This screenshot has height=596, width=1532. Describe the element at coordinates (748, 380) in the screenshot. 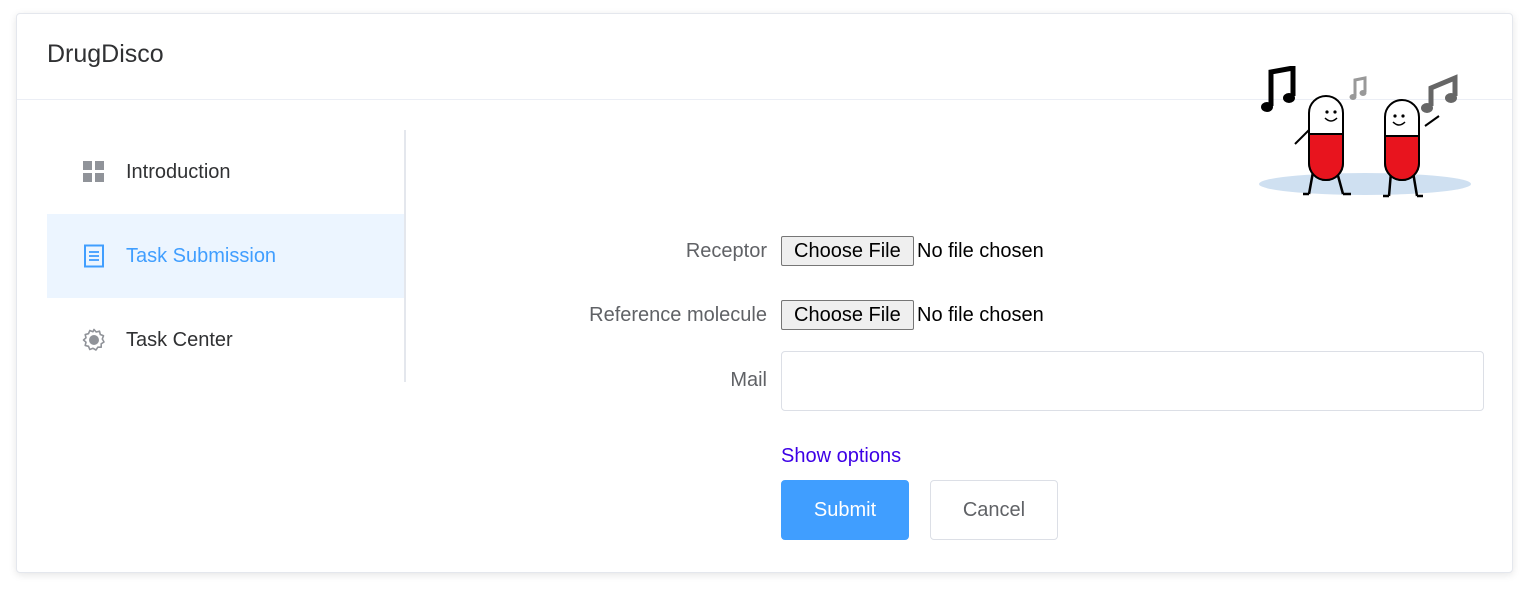

I see `mail-label: Mail` at that location.